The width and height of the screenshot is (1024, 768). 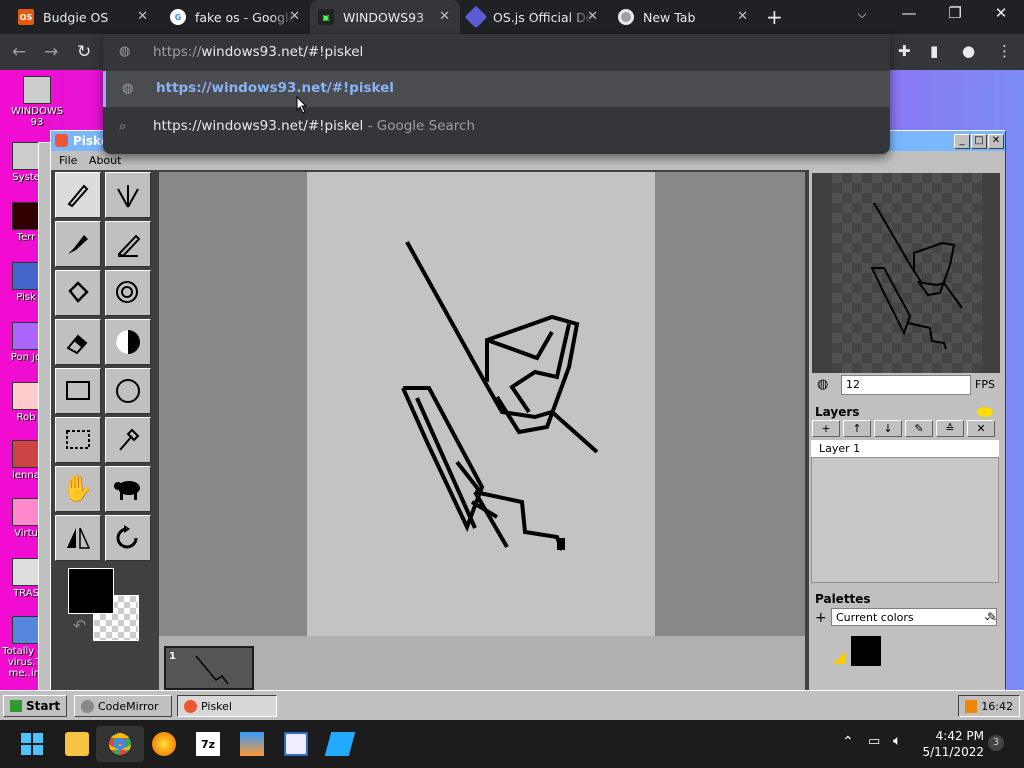 What do you see at coordinates (37, 102) in the screenshot?
I see `desktop-icon-windows93: WINDOWS 93` at bounding box center [37, 102].